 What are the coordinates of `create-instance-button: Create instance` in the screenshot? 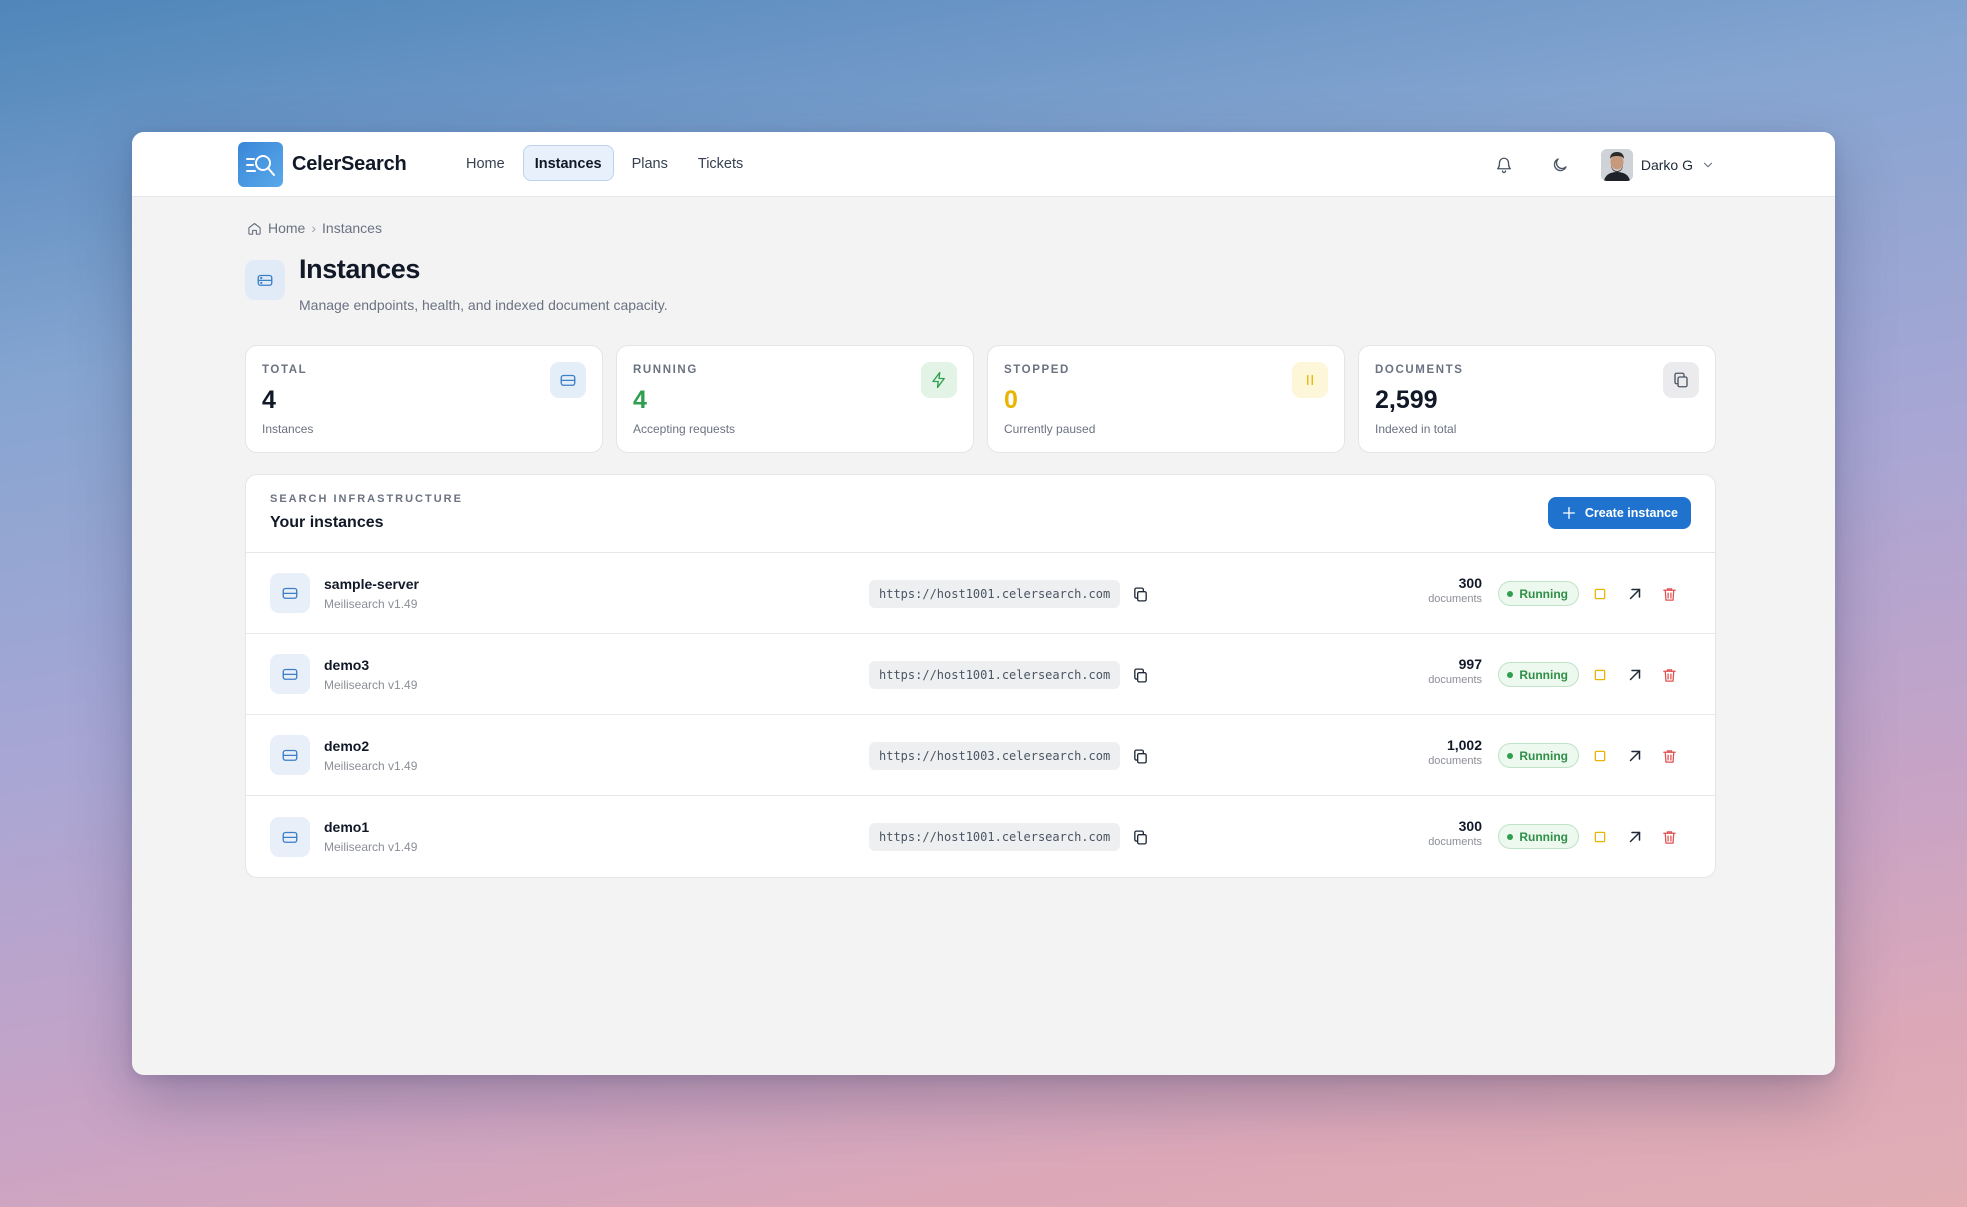 It's located at (1619, 513).